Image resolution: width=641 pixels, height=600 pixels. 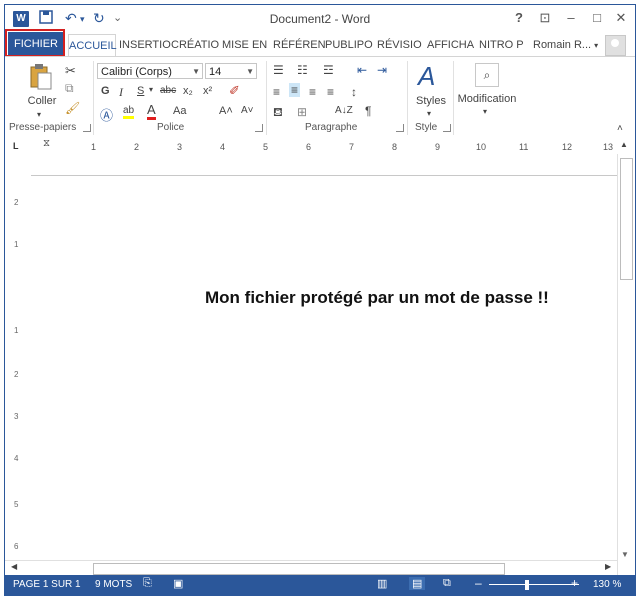 What do you see at coordinates (326, 175) in the screenshot?
I see `page-top-margin` at bounding box center [326, 175].